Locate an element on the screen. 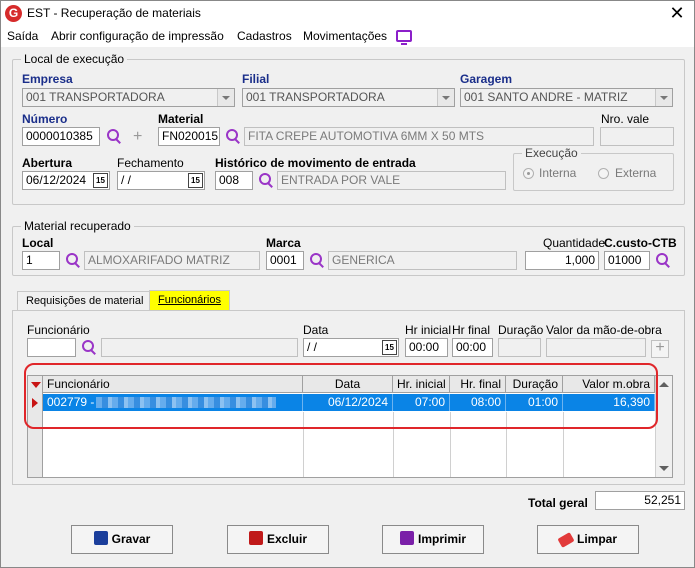  garagem-select: 001 SANTO ANDRE - MATRIZ is located at coordinates (566, 97).